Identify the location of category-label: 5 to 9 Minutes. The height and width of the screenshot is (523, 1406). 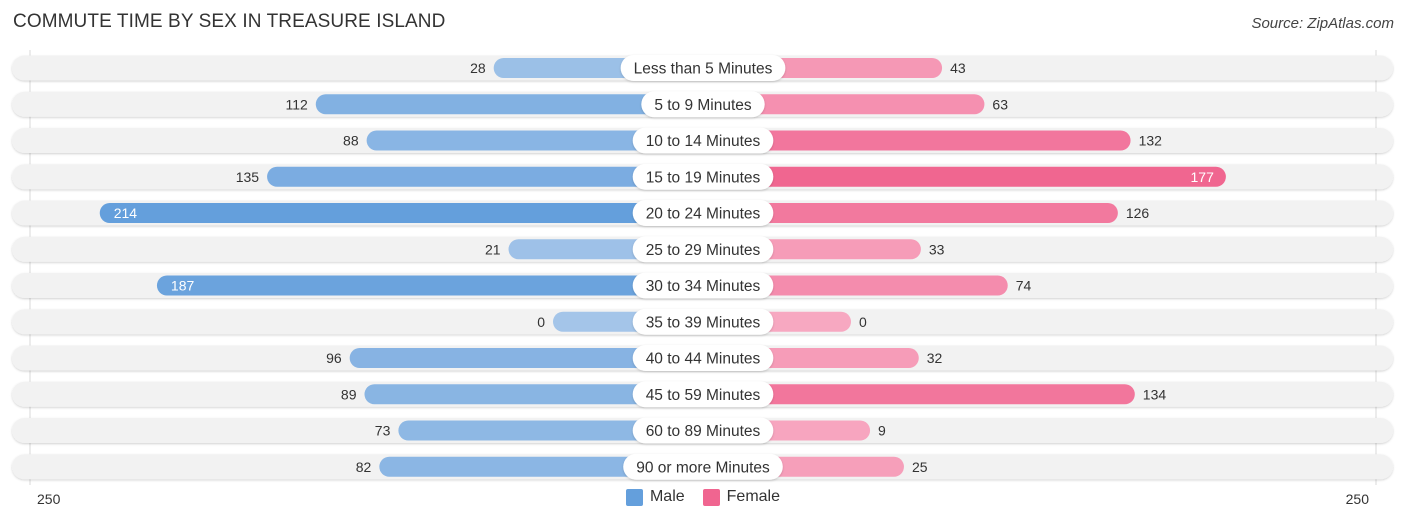
(703, 105).